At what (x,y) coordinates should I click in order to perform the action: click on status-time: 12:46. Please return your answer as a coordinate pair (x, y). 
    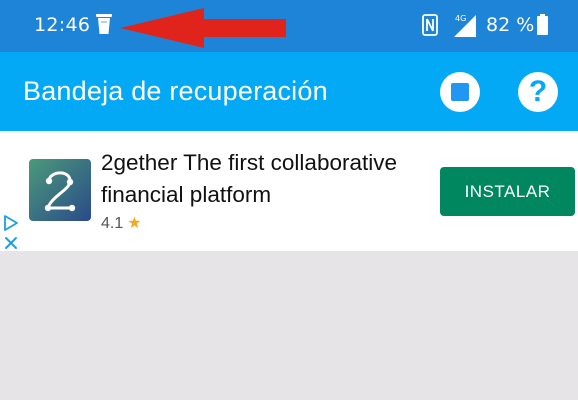
    Looking at the image, I should click on (62, 25).